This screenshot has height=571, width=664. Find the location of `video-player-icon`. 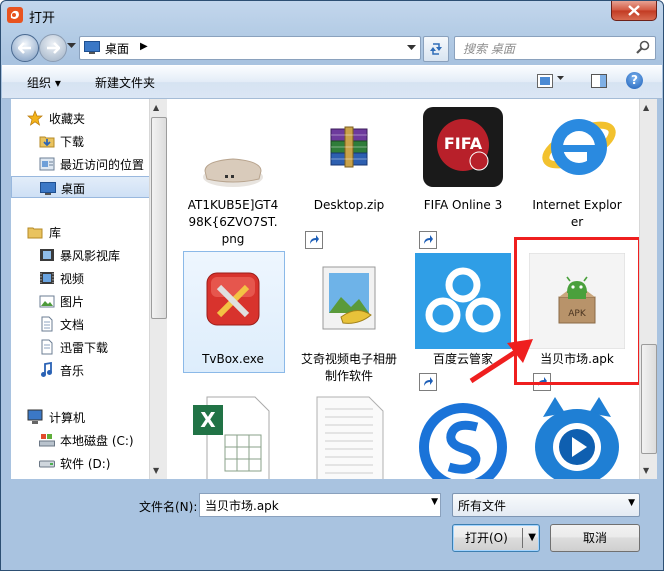

video-player-icon is located at coordinates (577, 438).